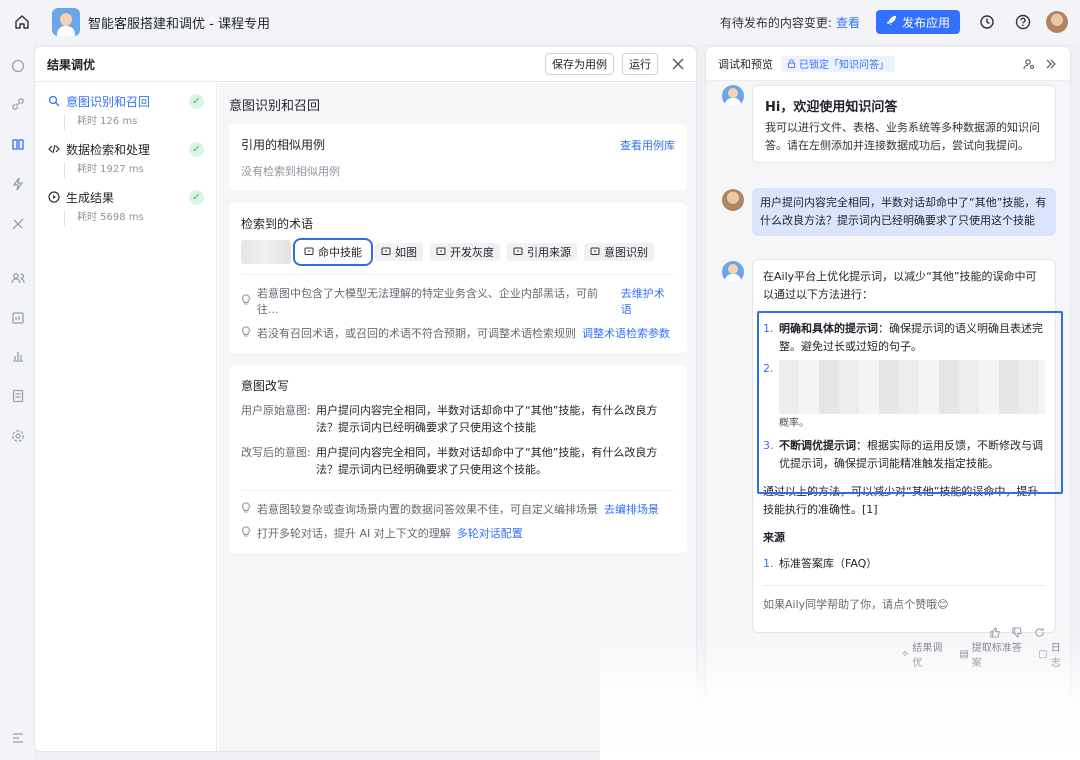 This screenshot has height=760, width=1080. I want to click on rewritten-intent-label: 改写后的意图:, so click(276, 452).